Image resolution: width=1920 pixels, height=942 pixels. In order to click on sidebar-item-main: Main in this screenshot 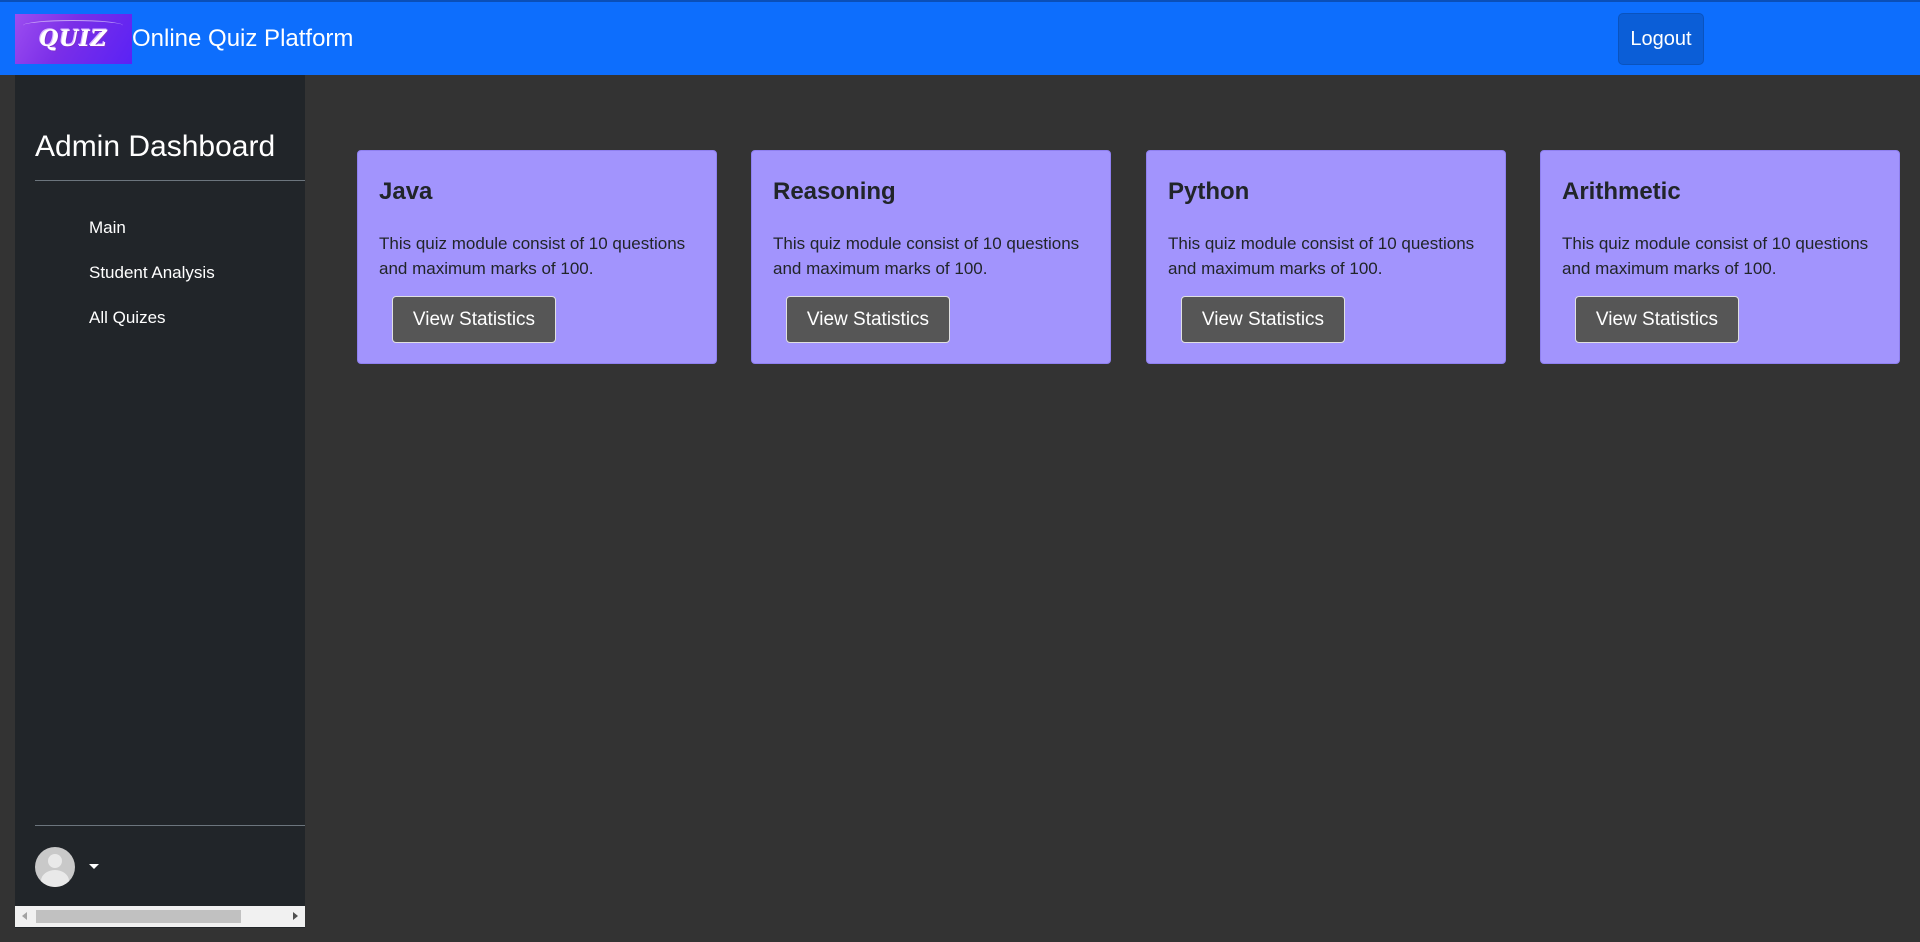, I will do `click(107, 228)`.